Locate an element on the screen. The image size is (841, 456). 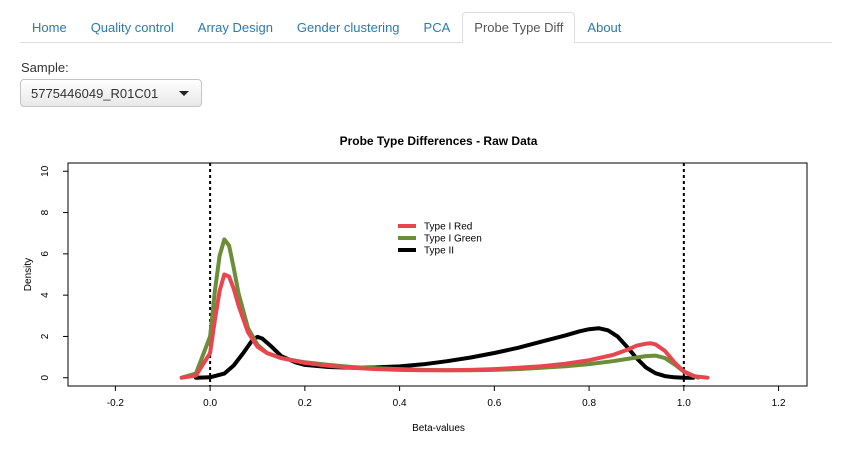
x-axis-label: Beta-values is located at coordinates (438, 428).